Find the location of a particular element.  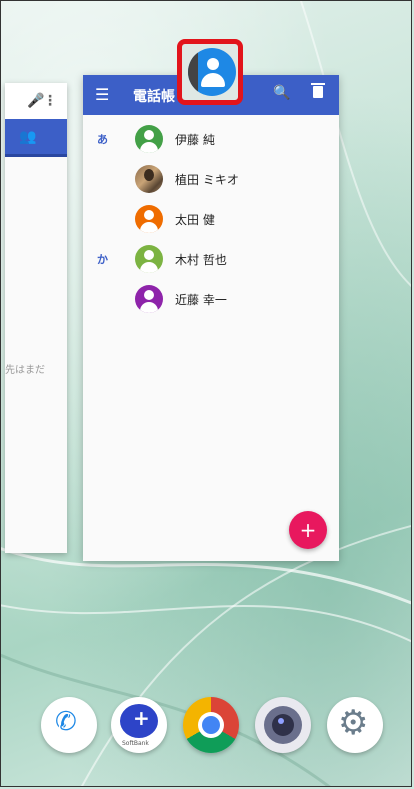

settings-icon: ⚙ is located at coordinates (355, 725).